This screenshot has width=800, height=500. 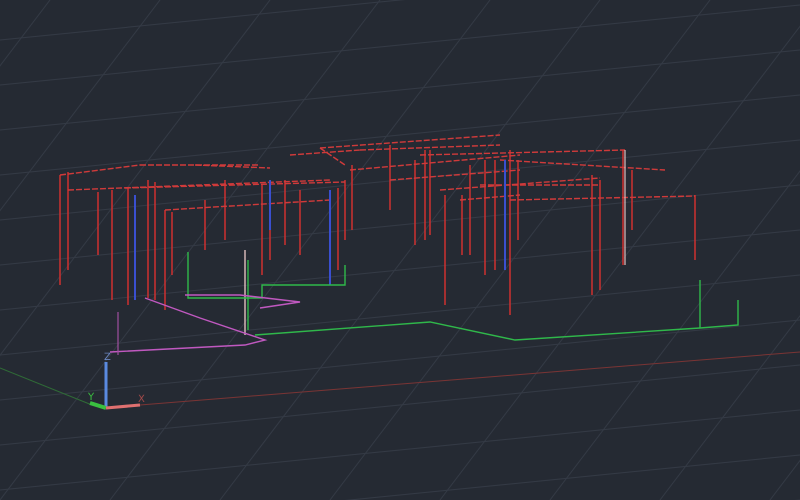 I want to click on ucs-axes-icon, so click(x=114, y=386).